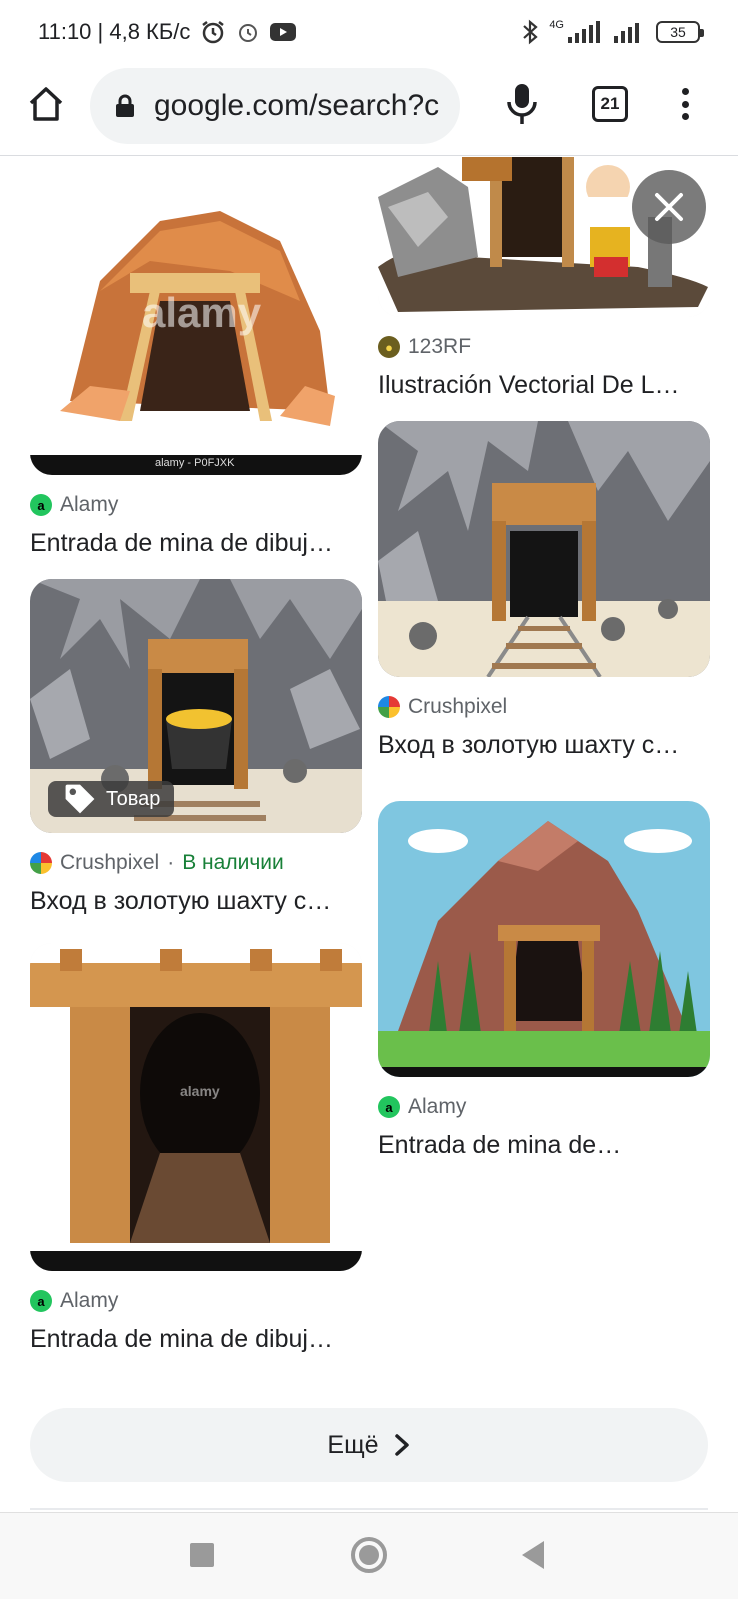  I want to click on battery-icon: 35, so click(680, 32).